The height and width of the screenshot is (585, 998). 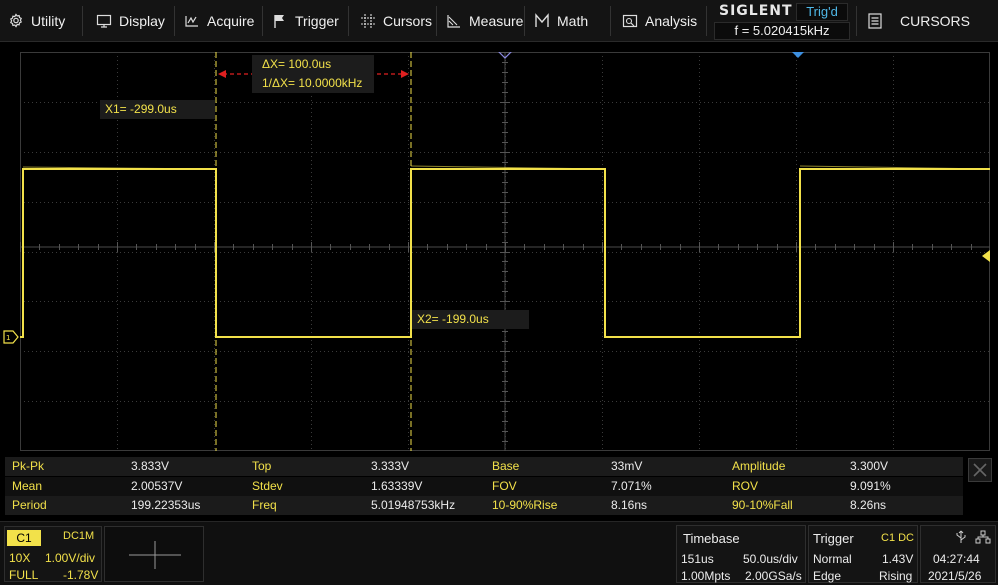 I want to click on measure-label: ROV, so click(x=745, y=486).